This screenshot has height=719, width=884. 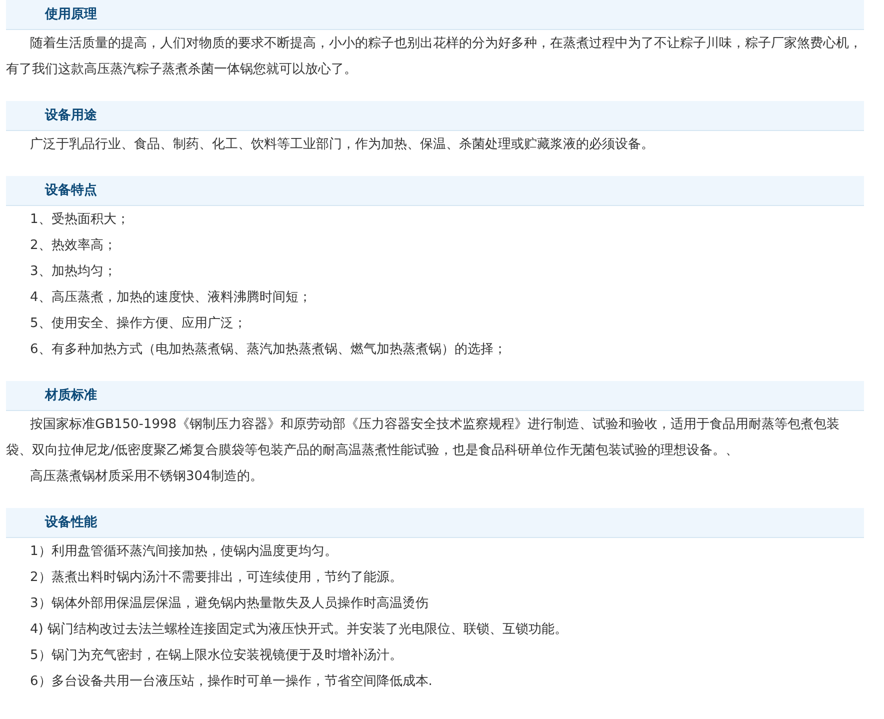 What do you see at coordinates (138, 324) in the screenshot?
I see `list-item: 5、使用安全、操作方便、应用广泛；` at bounding box center [138, 324].